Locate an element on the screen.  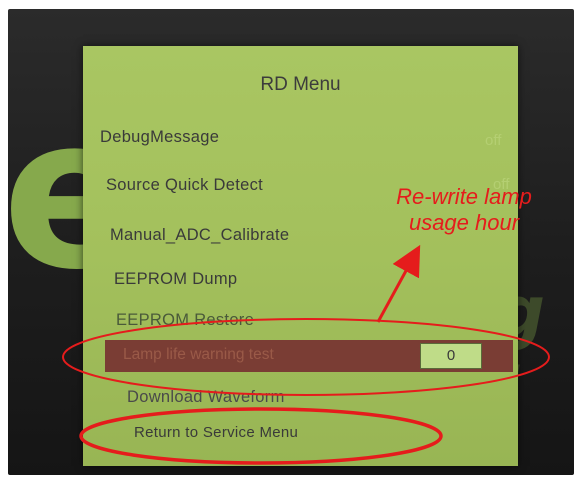
highlight-ellipse-return-item is located at coordinates (261, 436).